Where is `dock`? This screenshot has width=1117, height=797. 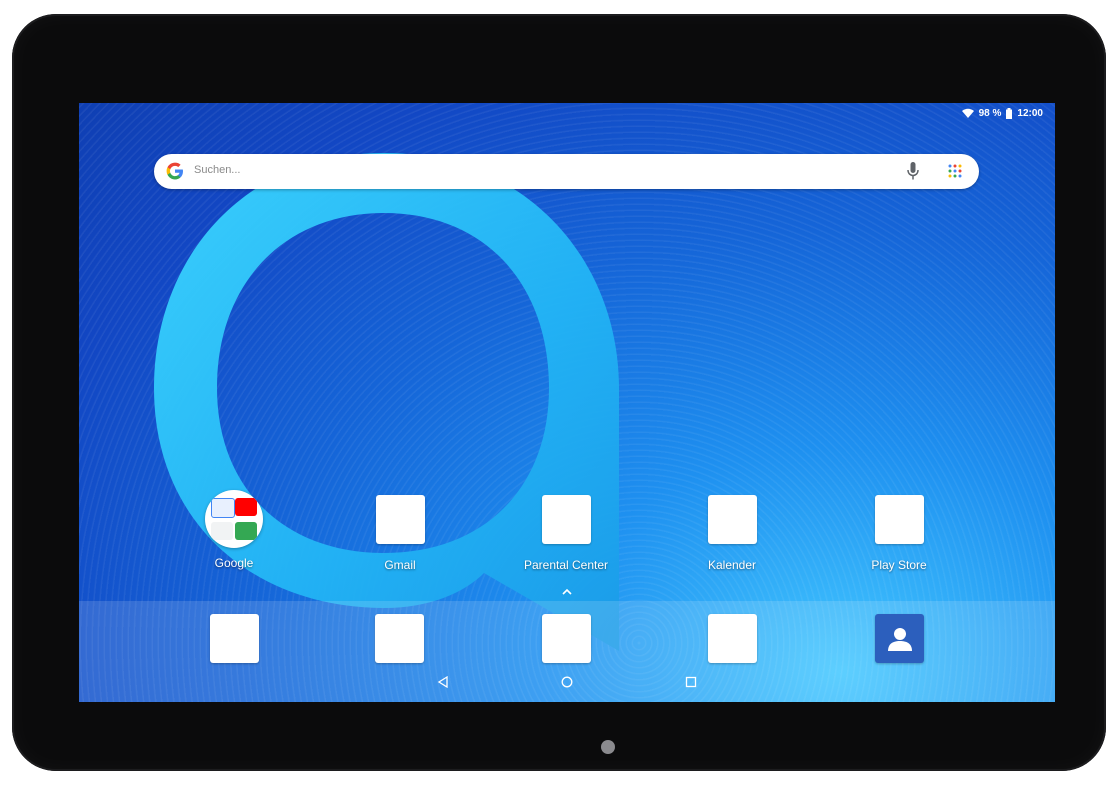
dock is located at coordinates (567, 651).